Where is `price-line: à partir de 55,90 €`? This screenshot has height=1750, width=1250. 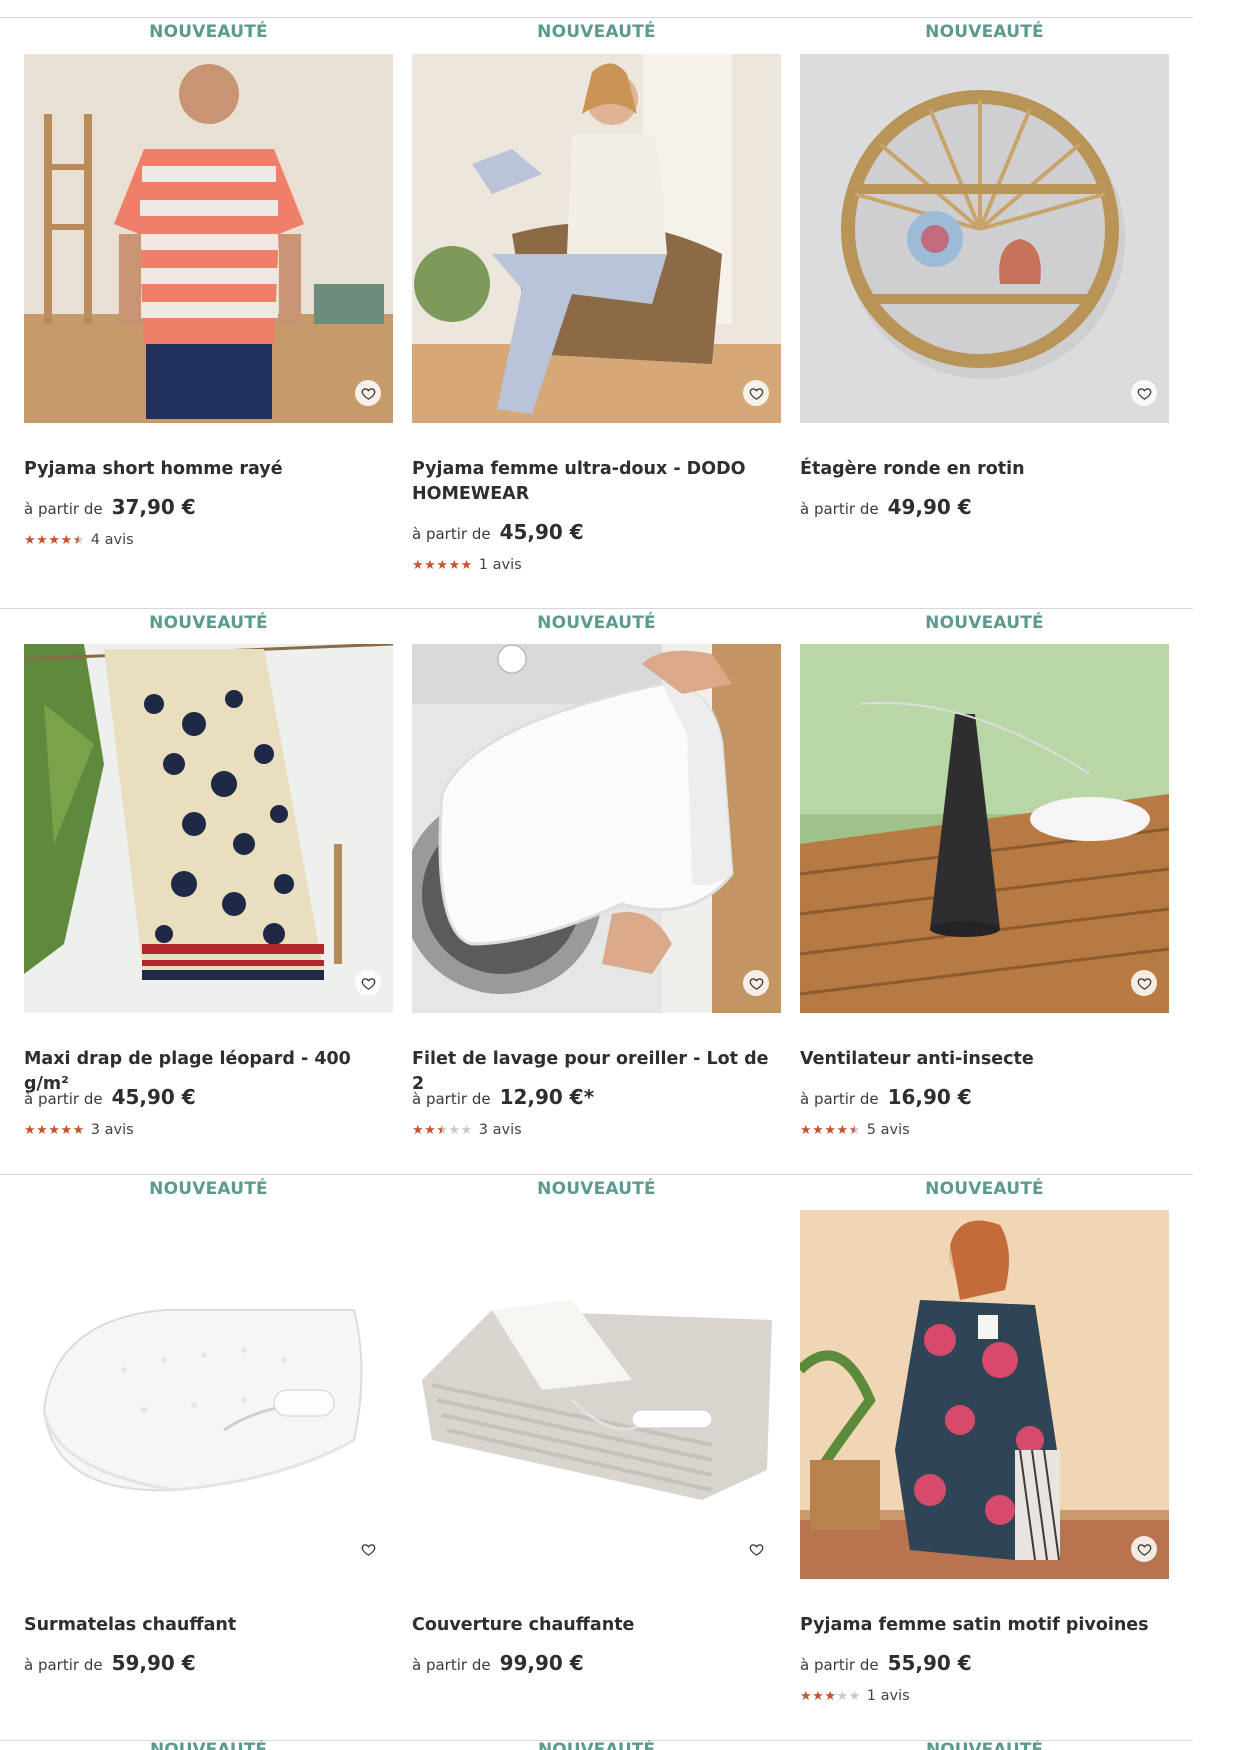
price-line: à partir de 55,90 € is located at coordinates (886, 1663).